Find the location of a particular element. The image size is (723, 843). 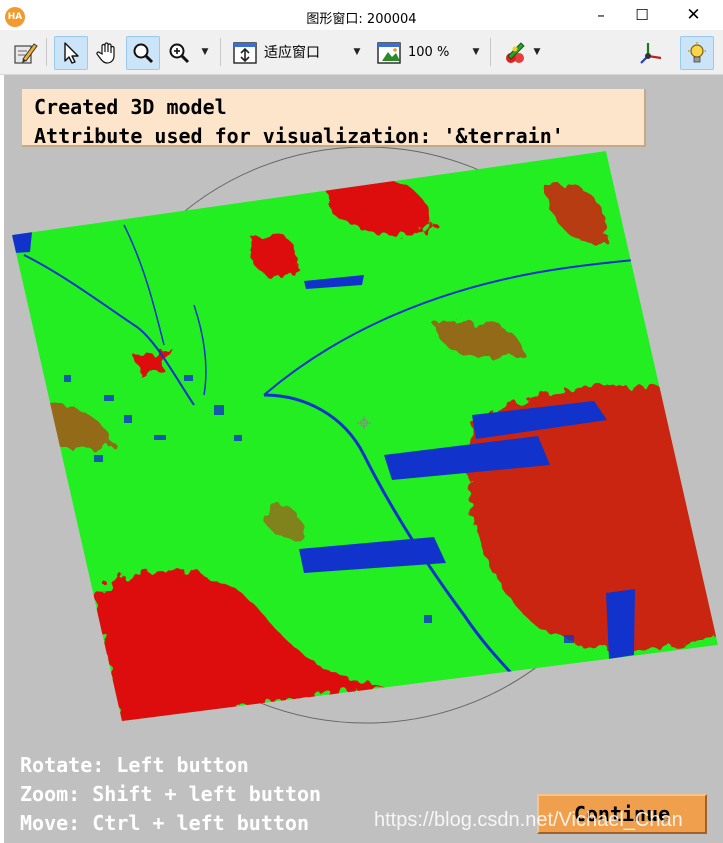

zoom-percent-button is located at coordinates (389, 53).